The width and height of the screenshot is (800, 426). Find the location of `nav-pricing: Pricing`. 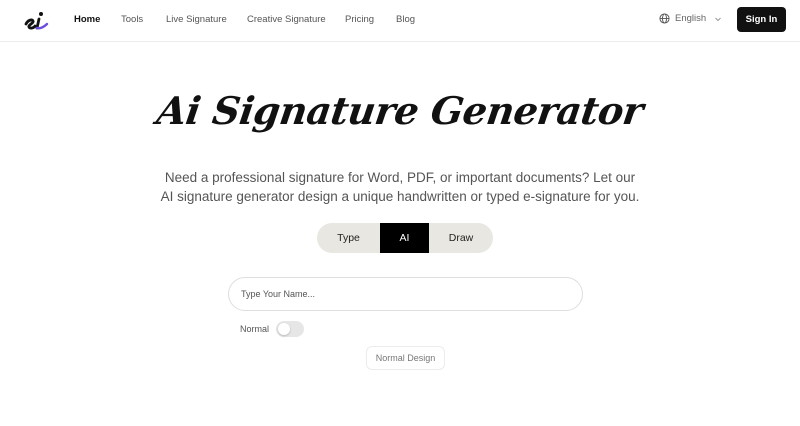

nav-pricing: Pricing is located at coordinates (359, 19).